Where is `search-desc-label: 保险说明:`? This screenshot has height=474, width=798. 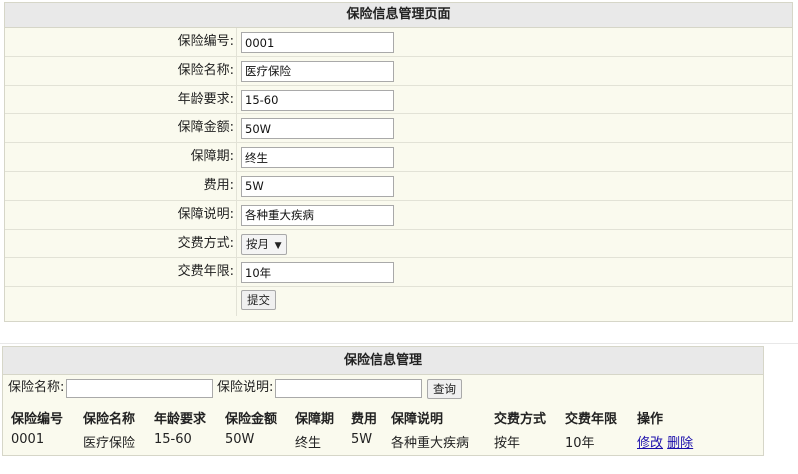
search-desc-label: 保险说明: is located at coordinates (245, 387).